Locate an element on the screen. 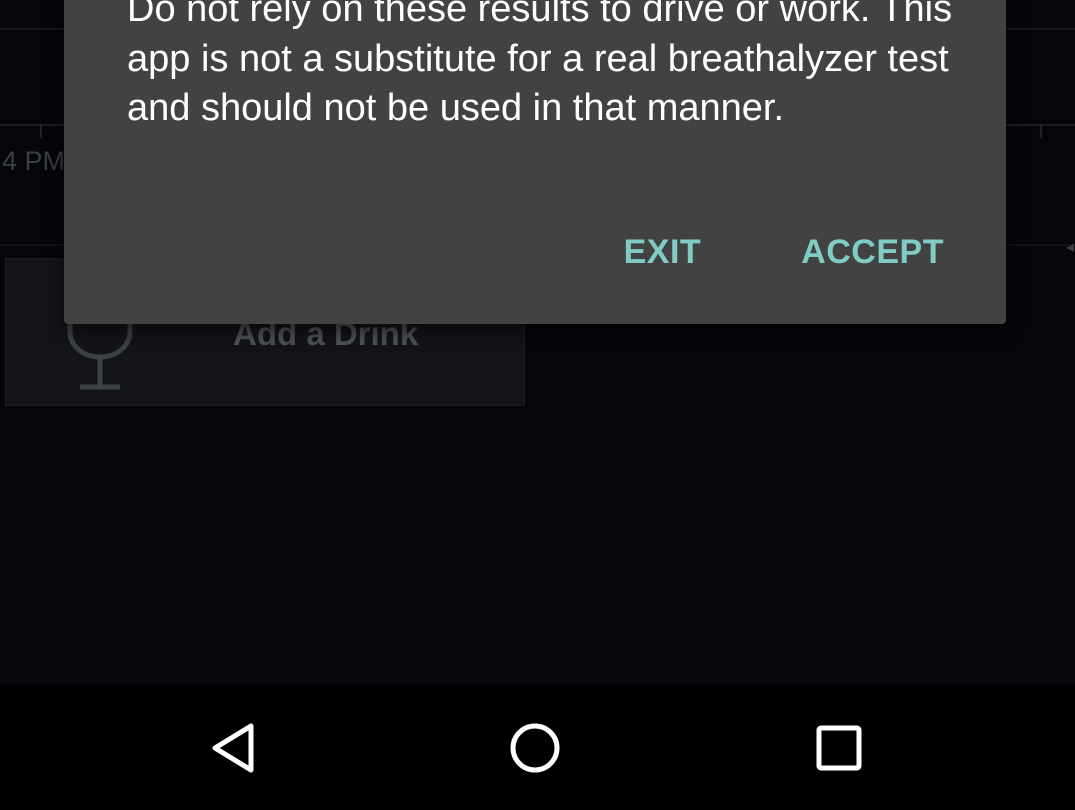  recent-apps-button is located at coordinates (839, 748).